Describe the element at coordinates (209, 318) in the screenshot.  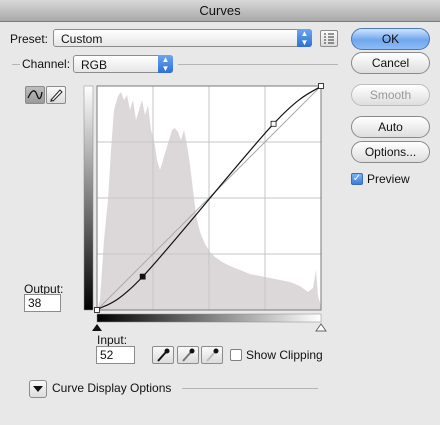
I see `input-gradient-bar` at that location.